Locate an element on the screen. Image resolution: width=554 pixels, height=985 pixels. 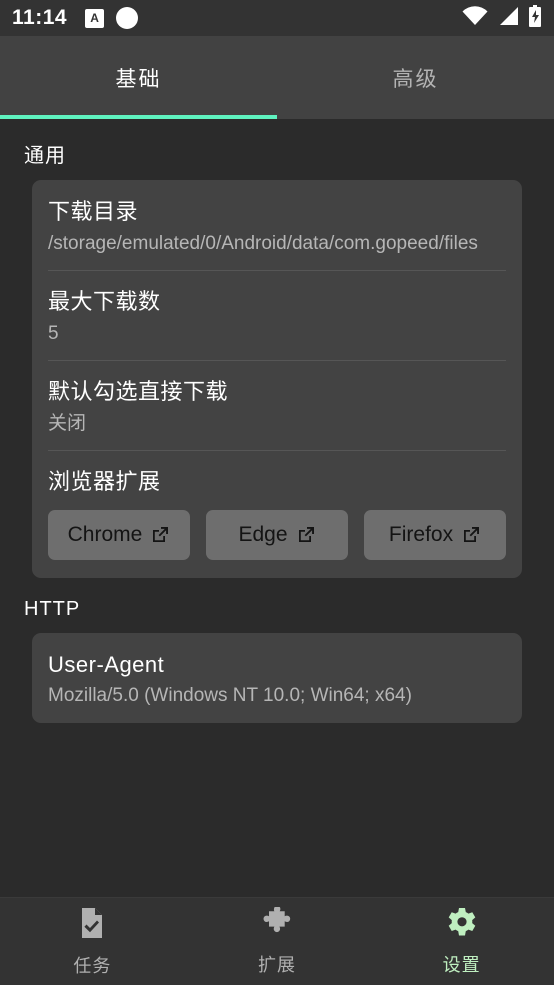
bottom-navigation-bar: 任务 扩展 设置 is located at coordinates (277, 941).